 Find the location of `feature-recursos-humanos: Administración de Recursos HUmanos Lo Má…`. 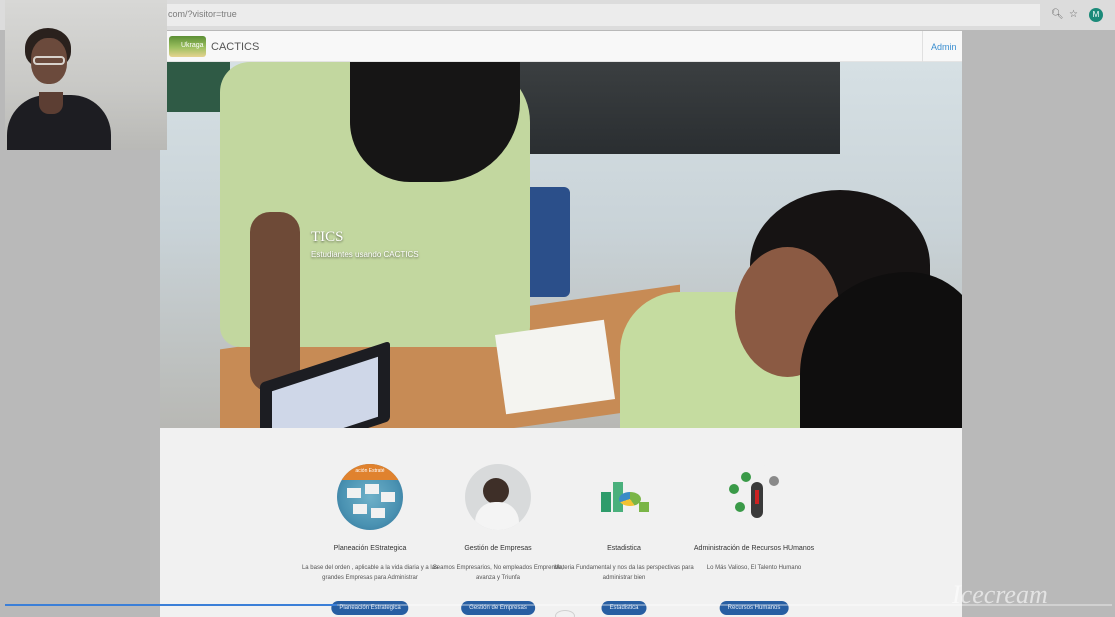

feature-recursos-humanos: Administración de Recursos HUmanos Lo Má… is located at coordinates (754, 539).